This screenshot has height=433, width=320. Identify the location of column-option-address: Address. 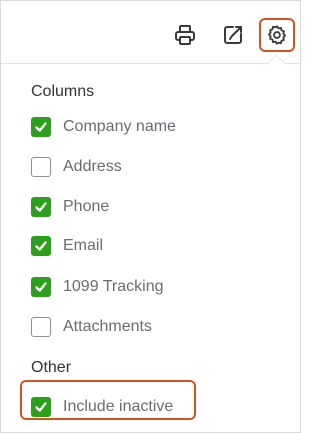
(76, 167).